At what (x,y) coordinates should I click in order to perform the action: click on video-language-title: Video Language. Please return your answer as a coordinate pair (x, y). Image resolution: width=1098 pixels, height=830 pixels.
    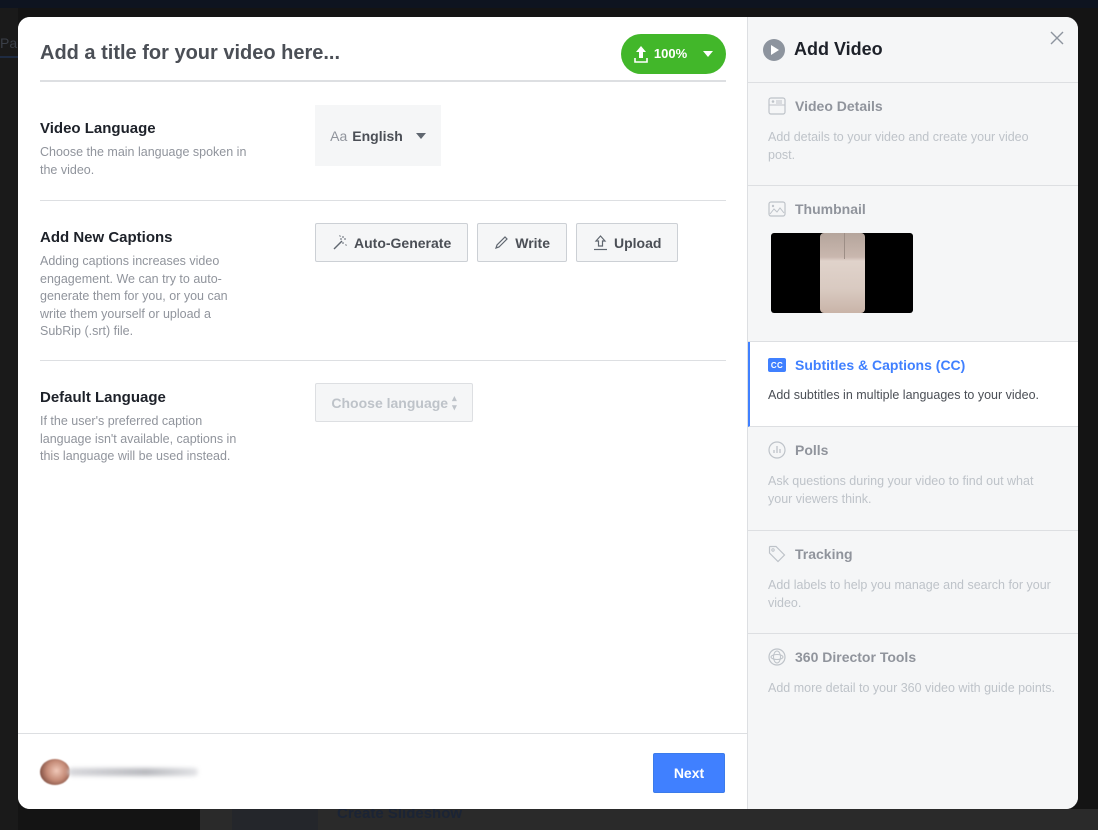
    Looking at the image, I should click on (98, 128).